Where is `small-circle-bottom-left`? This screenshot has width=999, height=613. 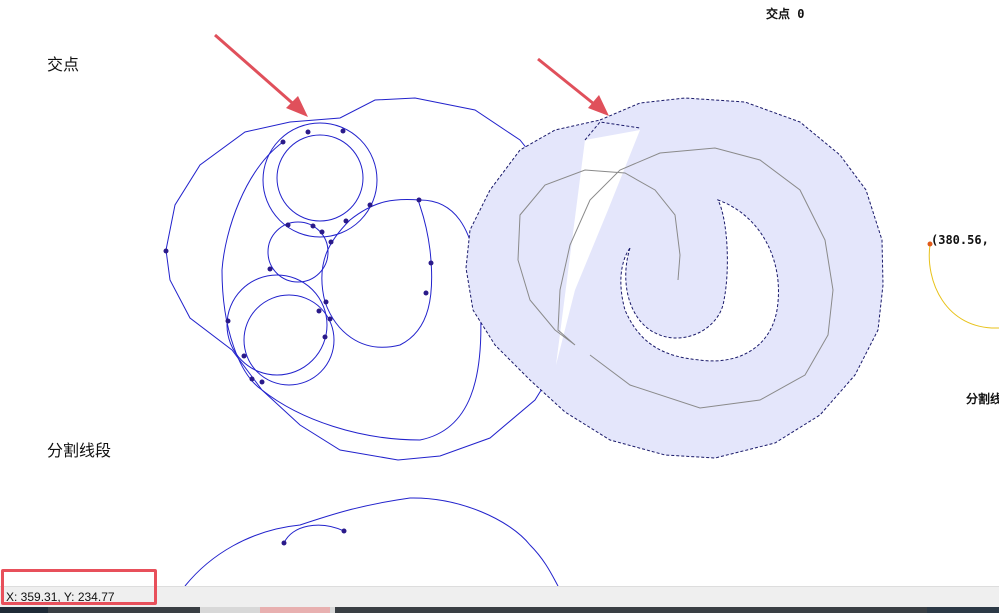 small-circle-bottom-left is located at coordinates (277, 325).